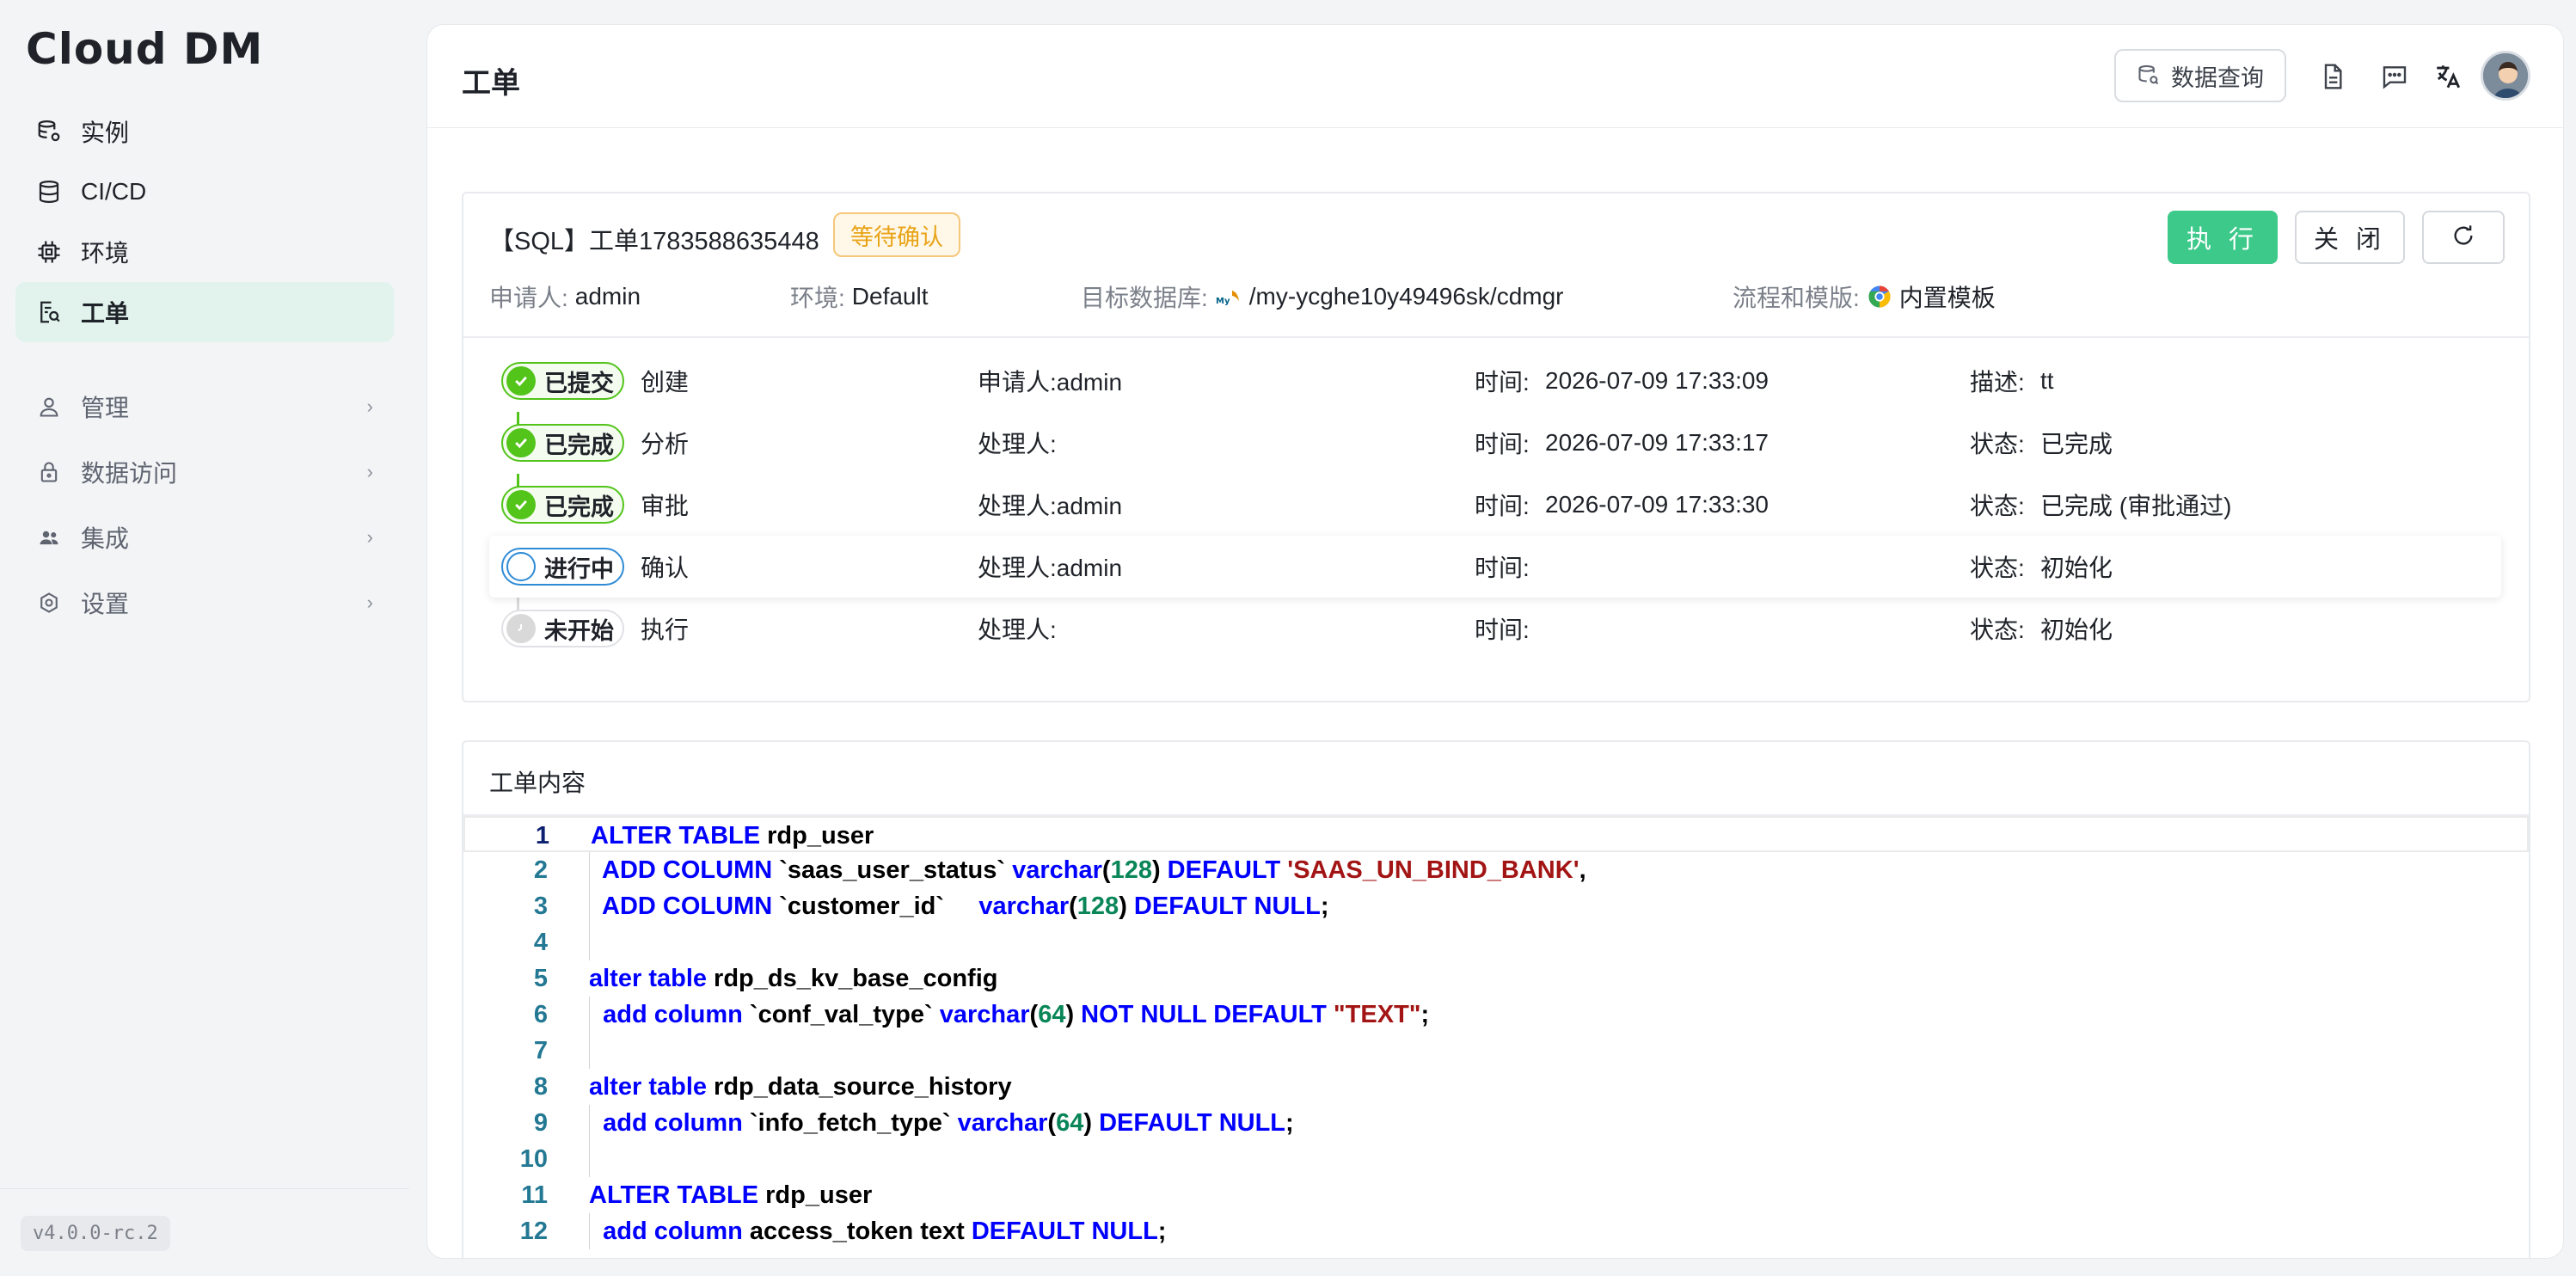 Image resolution: width=2576 pixels, height=1276 pixels. I want to click on step-name: 确认, so click(665, 568).